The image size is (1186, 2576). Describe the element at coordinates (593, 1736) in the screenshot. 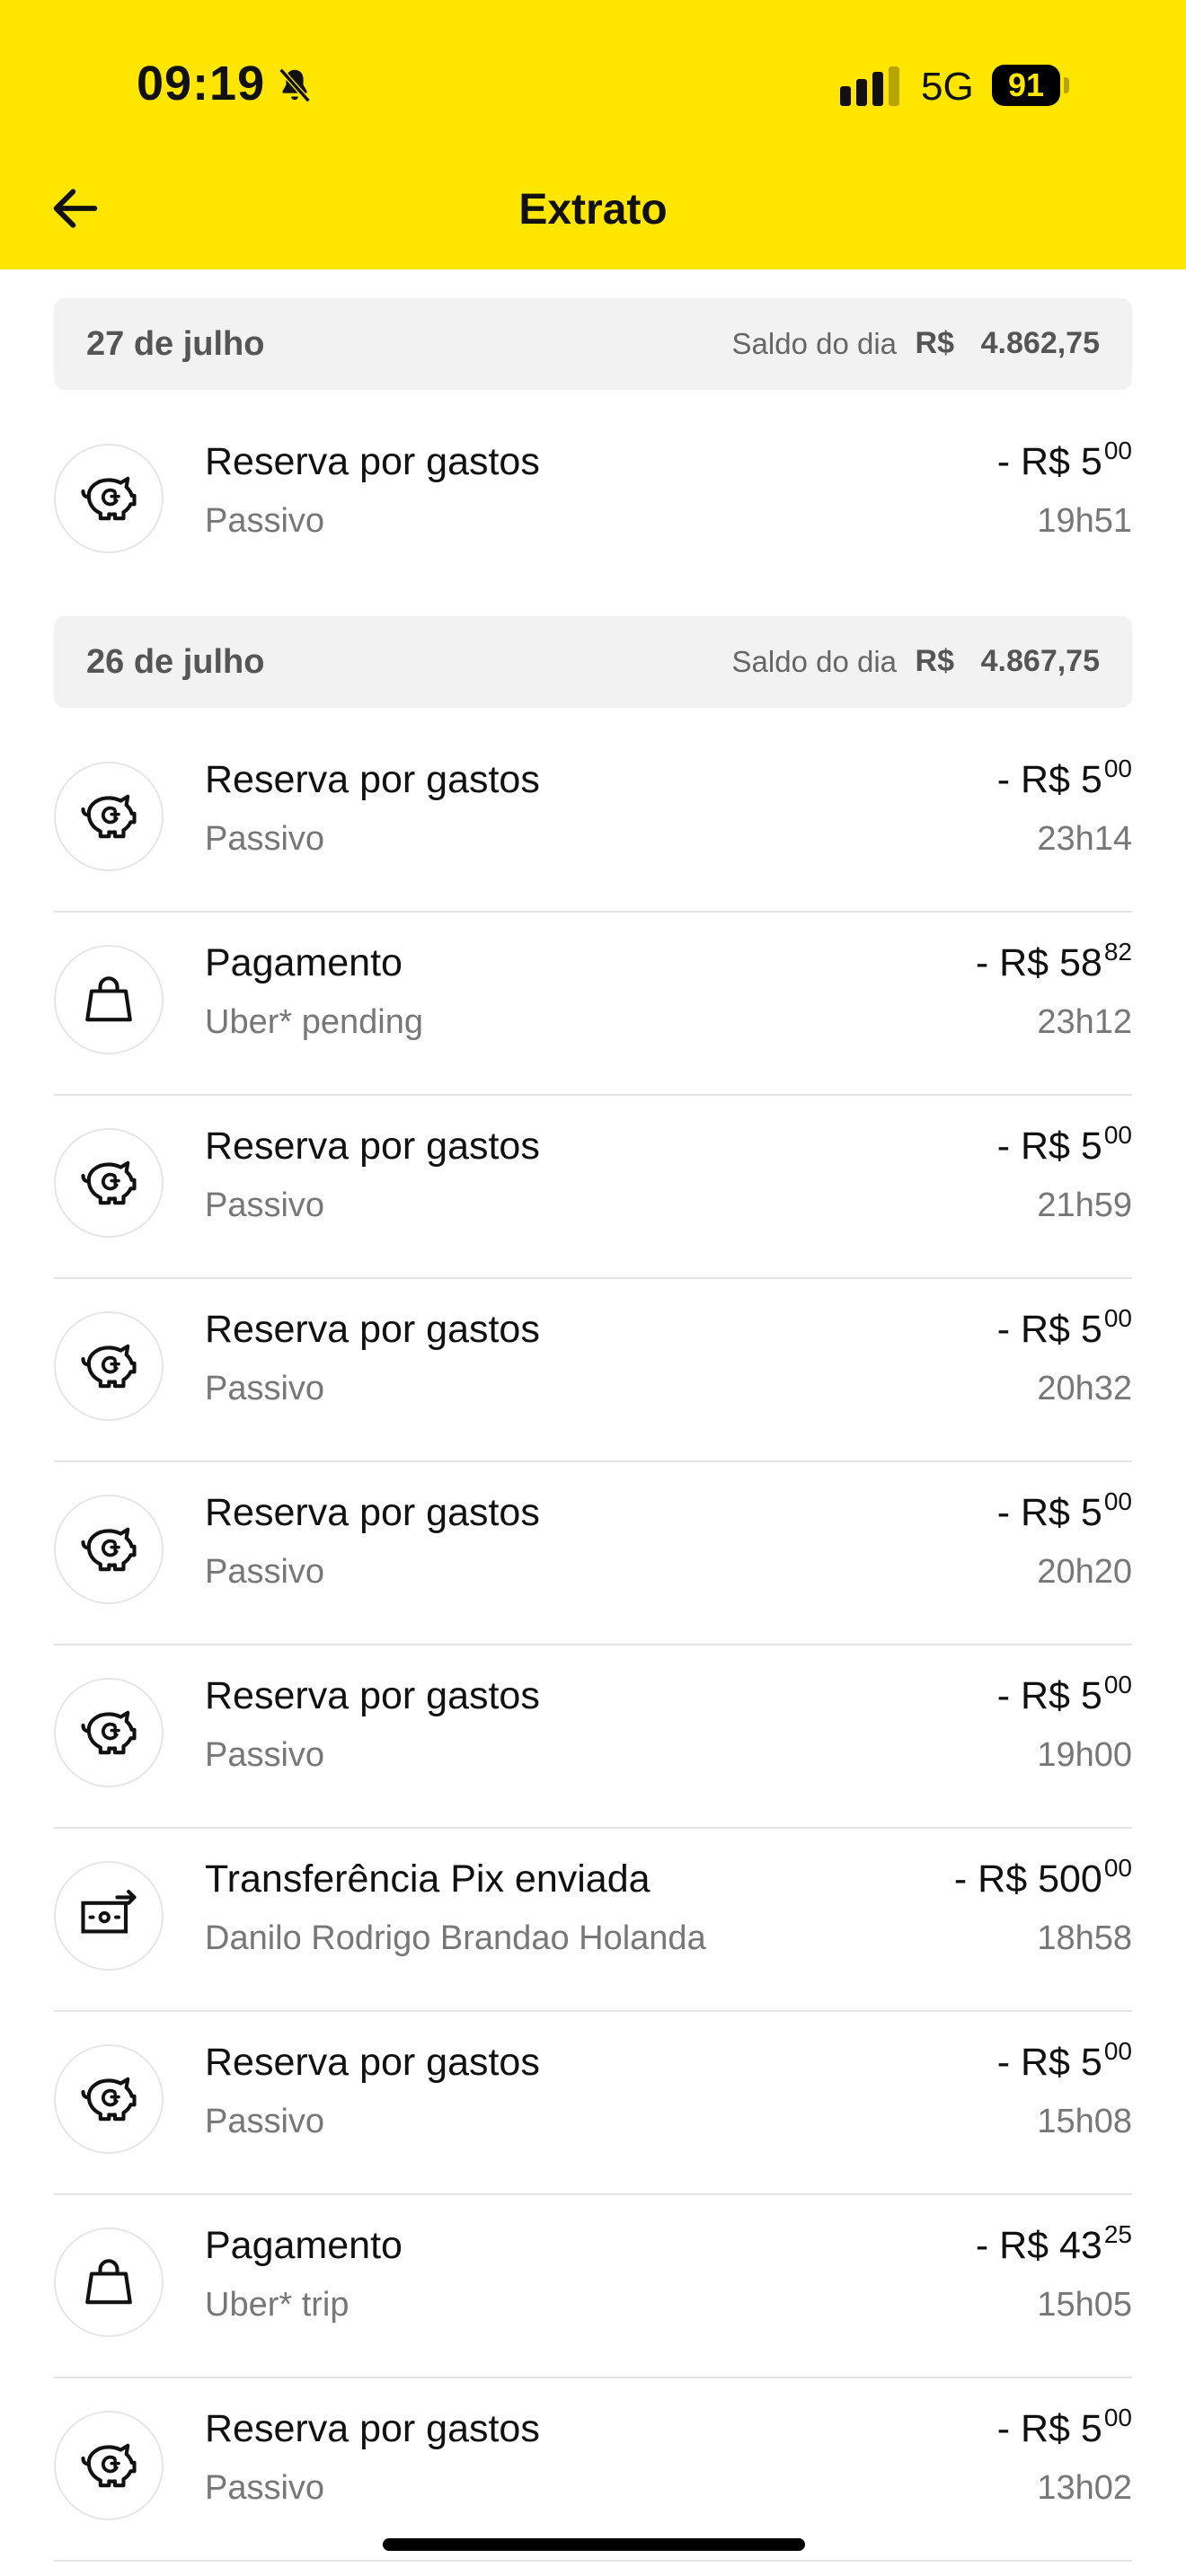

I see `transaction-row: Reserva por gastos Passivo - R$ 500 19h00` at that location.